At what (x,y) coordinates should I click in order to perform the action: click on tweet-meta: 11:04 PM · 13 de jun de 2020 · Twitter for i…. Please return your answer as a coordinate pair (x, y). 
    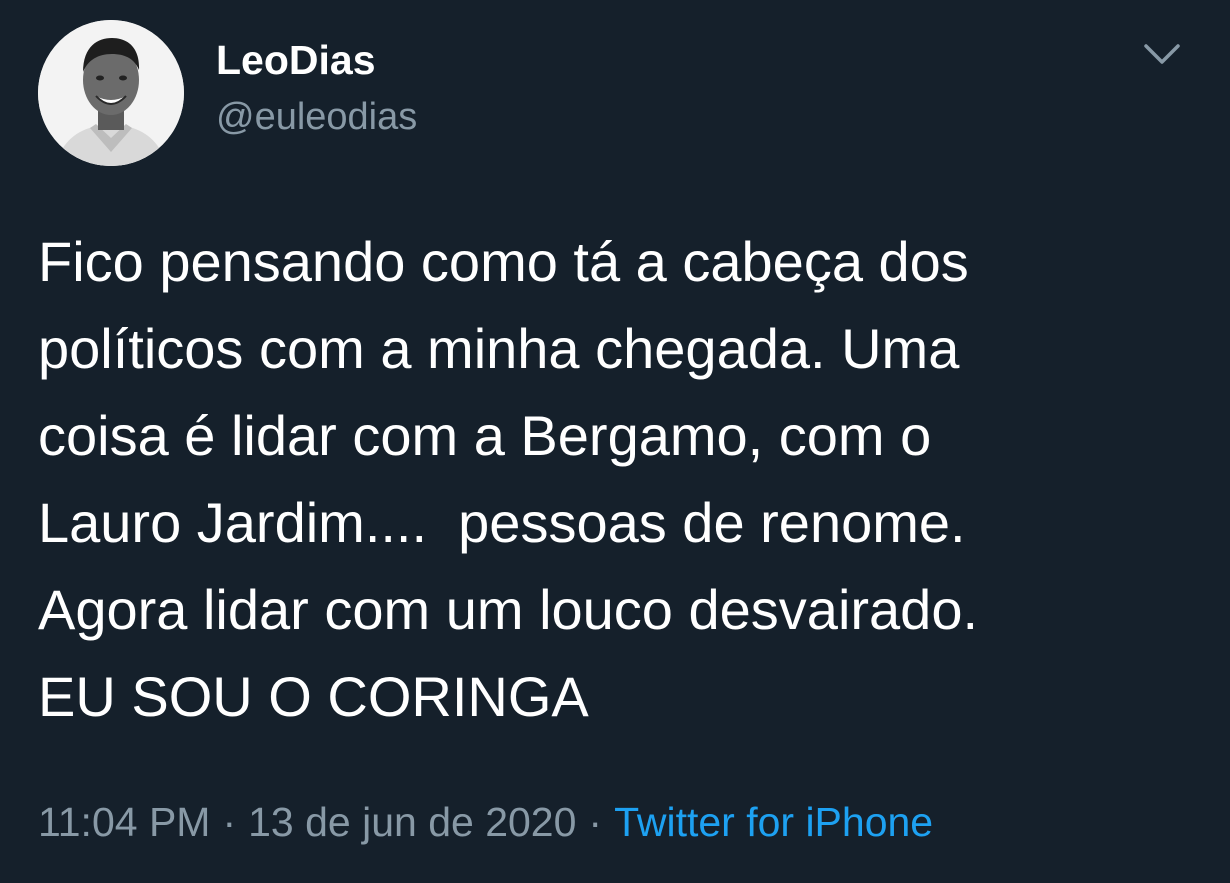
    Looking at the image, I should click on (485, 822).